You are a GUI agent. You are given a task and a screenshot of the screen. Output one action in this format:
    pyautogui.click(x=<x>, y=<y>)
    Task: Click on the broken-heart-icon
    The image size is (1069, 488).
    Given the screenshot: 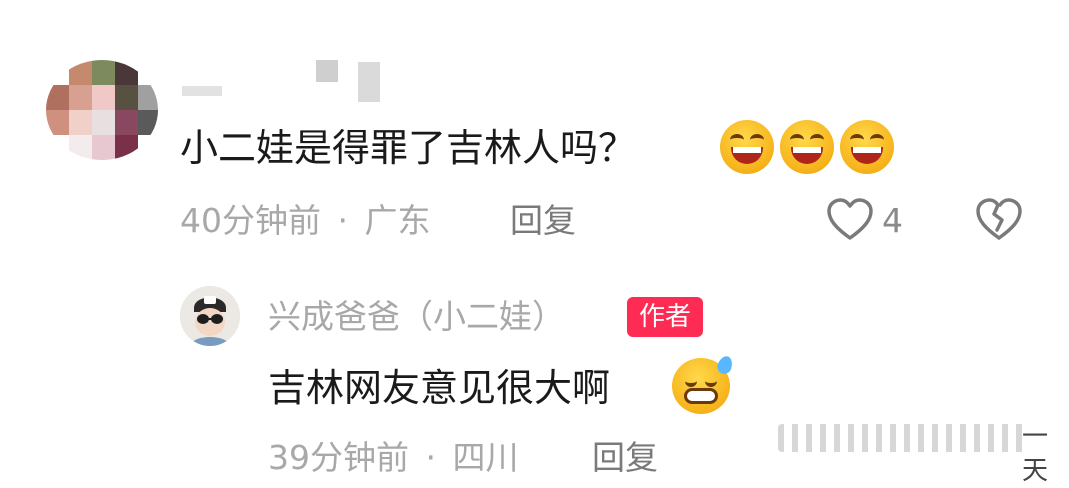 What is the action you would take?
    pyautogui.click(x=999, y=220)
    